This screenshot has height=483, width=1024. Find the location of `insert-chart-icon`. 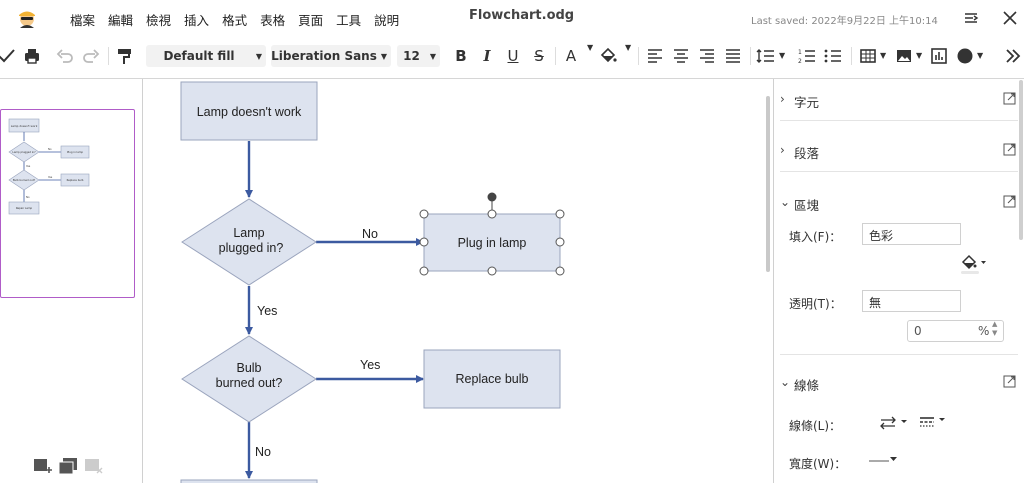

insert-chart-icon is located at coordinates (939, 56).